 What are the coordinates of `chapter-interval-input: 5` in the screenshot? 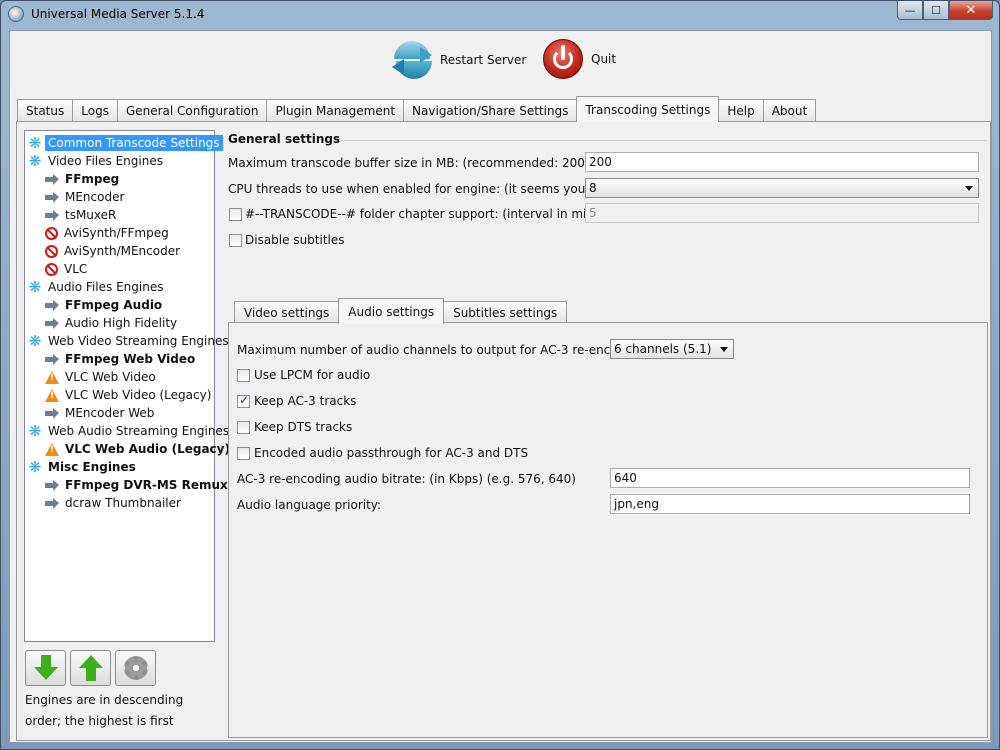 It's located at (782, 213).